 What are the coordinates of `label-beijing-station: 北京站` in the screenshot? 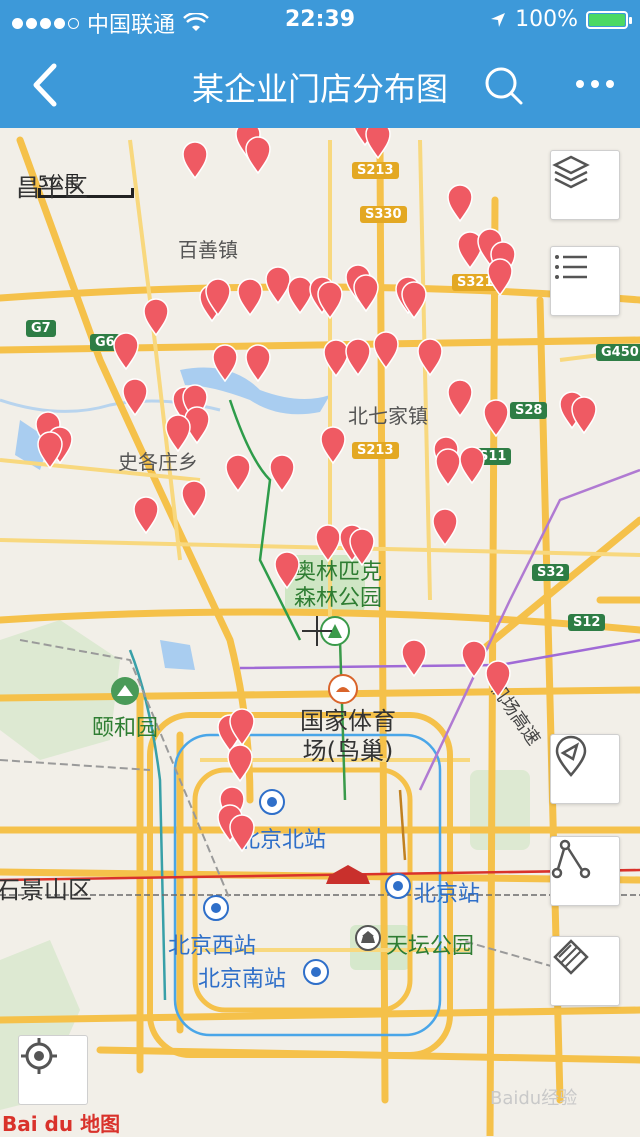 It's located at (447, 894).